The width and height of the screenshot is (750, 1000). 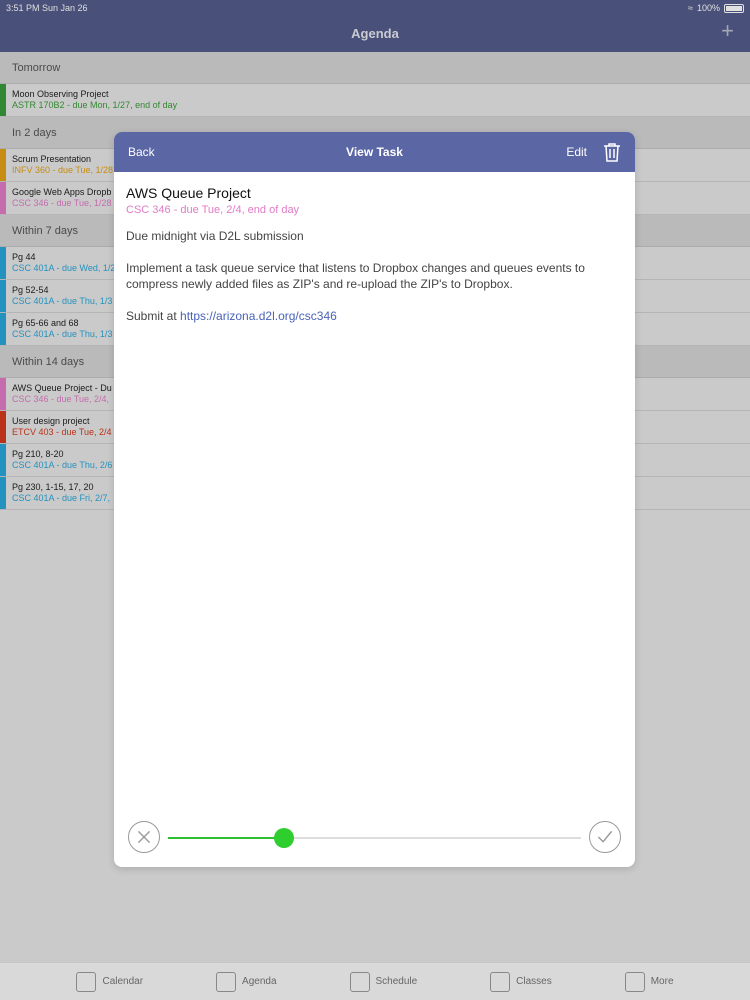 I want to click on task-subtitle: CSC 346 - due Tue, 2/4, end of day, so click(x=213, y=210).